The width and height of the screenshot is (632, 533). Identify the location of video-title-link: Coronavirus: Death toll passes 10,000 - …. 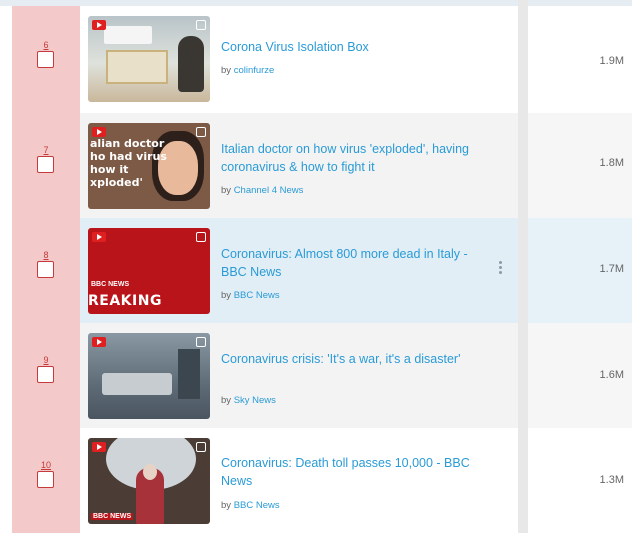
(346, 472).